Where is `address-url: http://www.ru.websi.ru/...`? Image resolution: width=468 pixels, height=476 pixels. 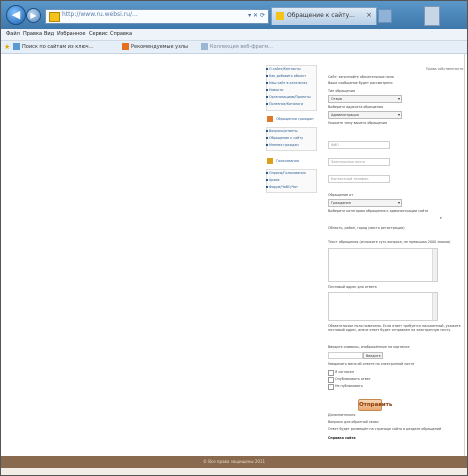
address-url: http://www.ru.websi.ru/... is located at coordinates (100, 14).